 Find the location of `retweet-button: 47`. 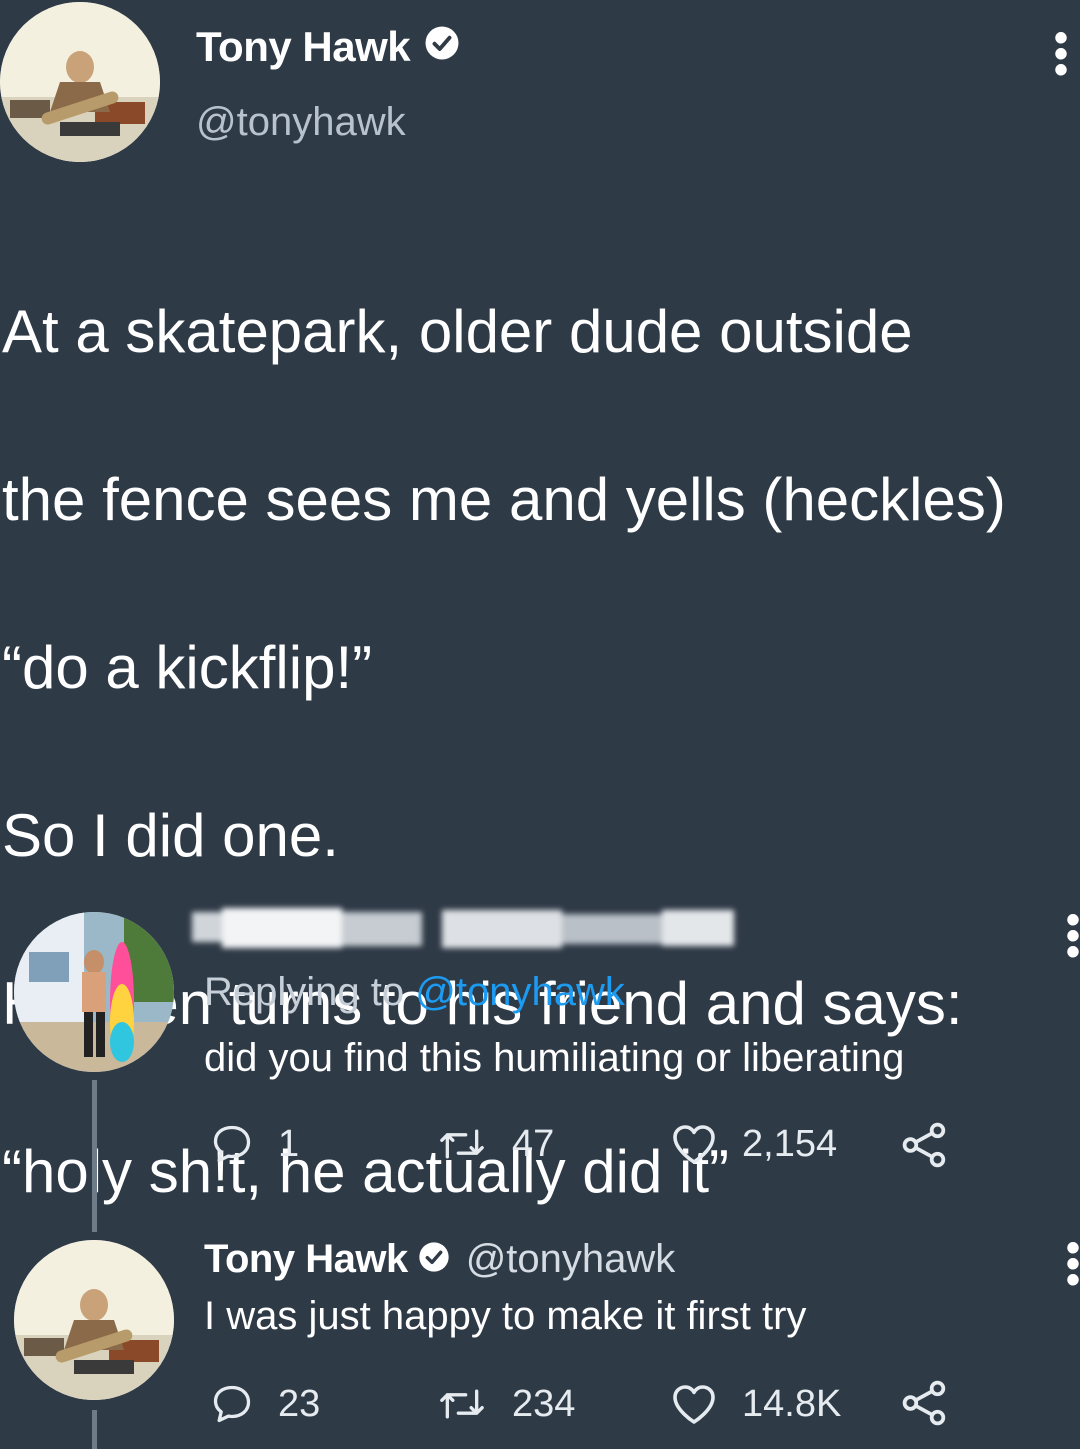

retweet-button: 47 is located at coordinates (495, 1144).